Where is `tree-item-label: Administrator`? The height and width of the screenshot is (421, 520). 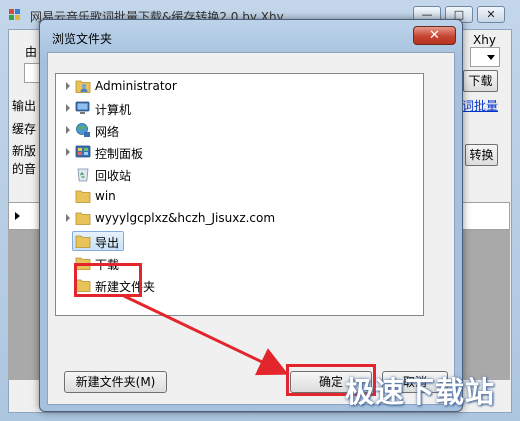 tree-item-label: Administrator is located at coordinates (136, 86).